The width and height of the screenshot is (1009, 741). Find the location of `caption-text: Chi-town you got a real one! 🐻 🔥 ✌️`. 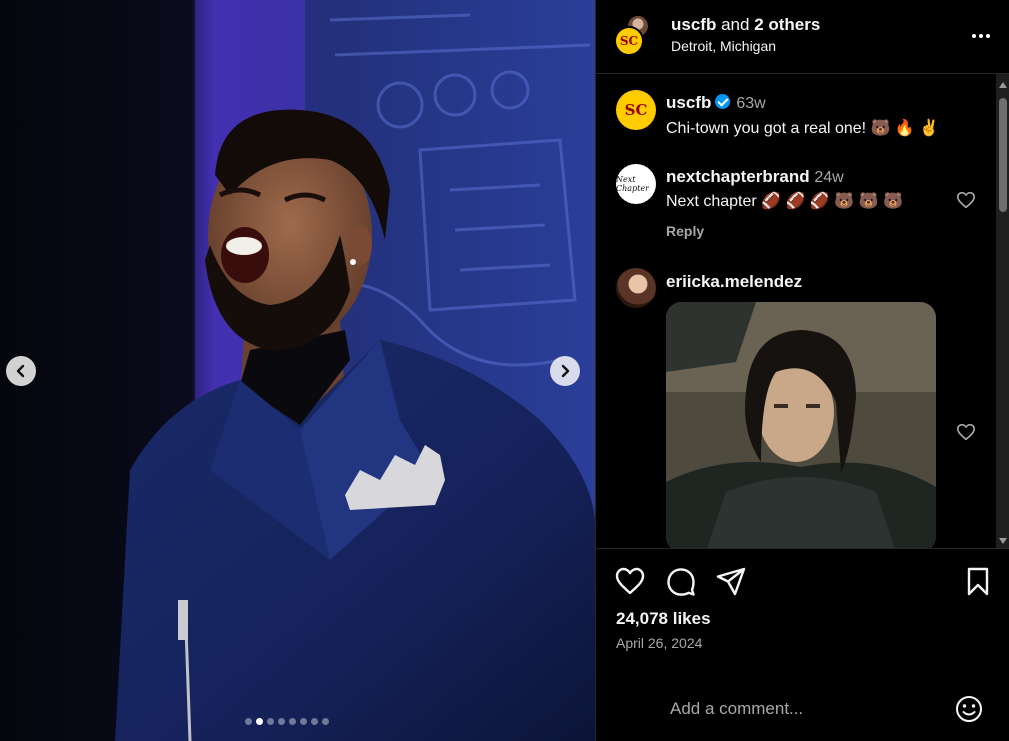

caption-text: Chi-town you got a real one! 🐻 🔥 ✌️ is located at coordinates (803, 128).